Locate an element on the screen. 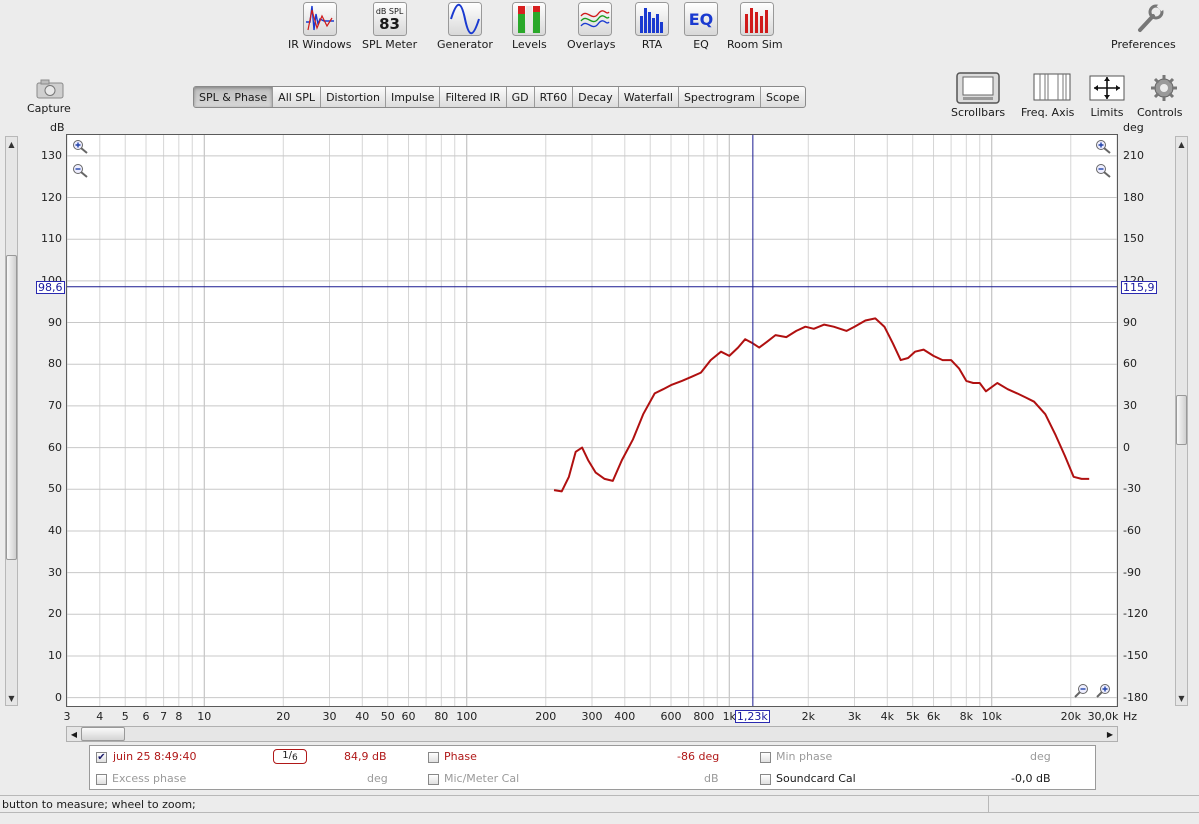  left-axis-unit: dB is located at coordinates (57, 127).